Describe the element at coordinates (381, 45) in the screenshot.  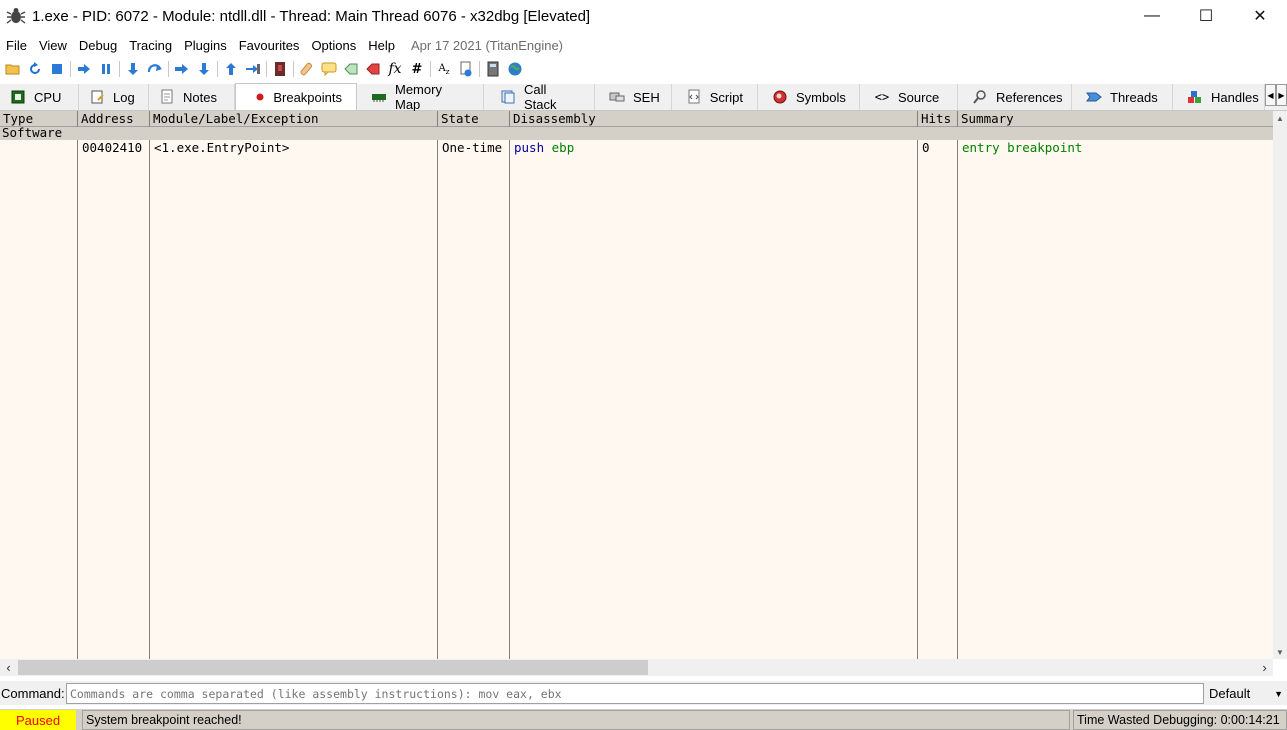
I see `menu-help: Help` at that location.